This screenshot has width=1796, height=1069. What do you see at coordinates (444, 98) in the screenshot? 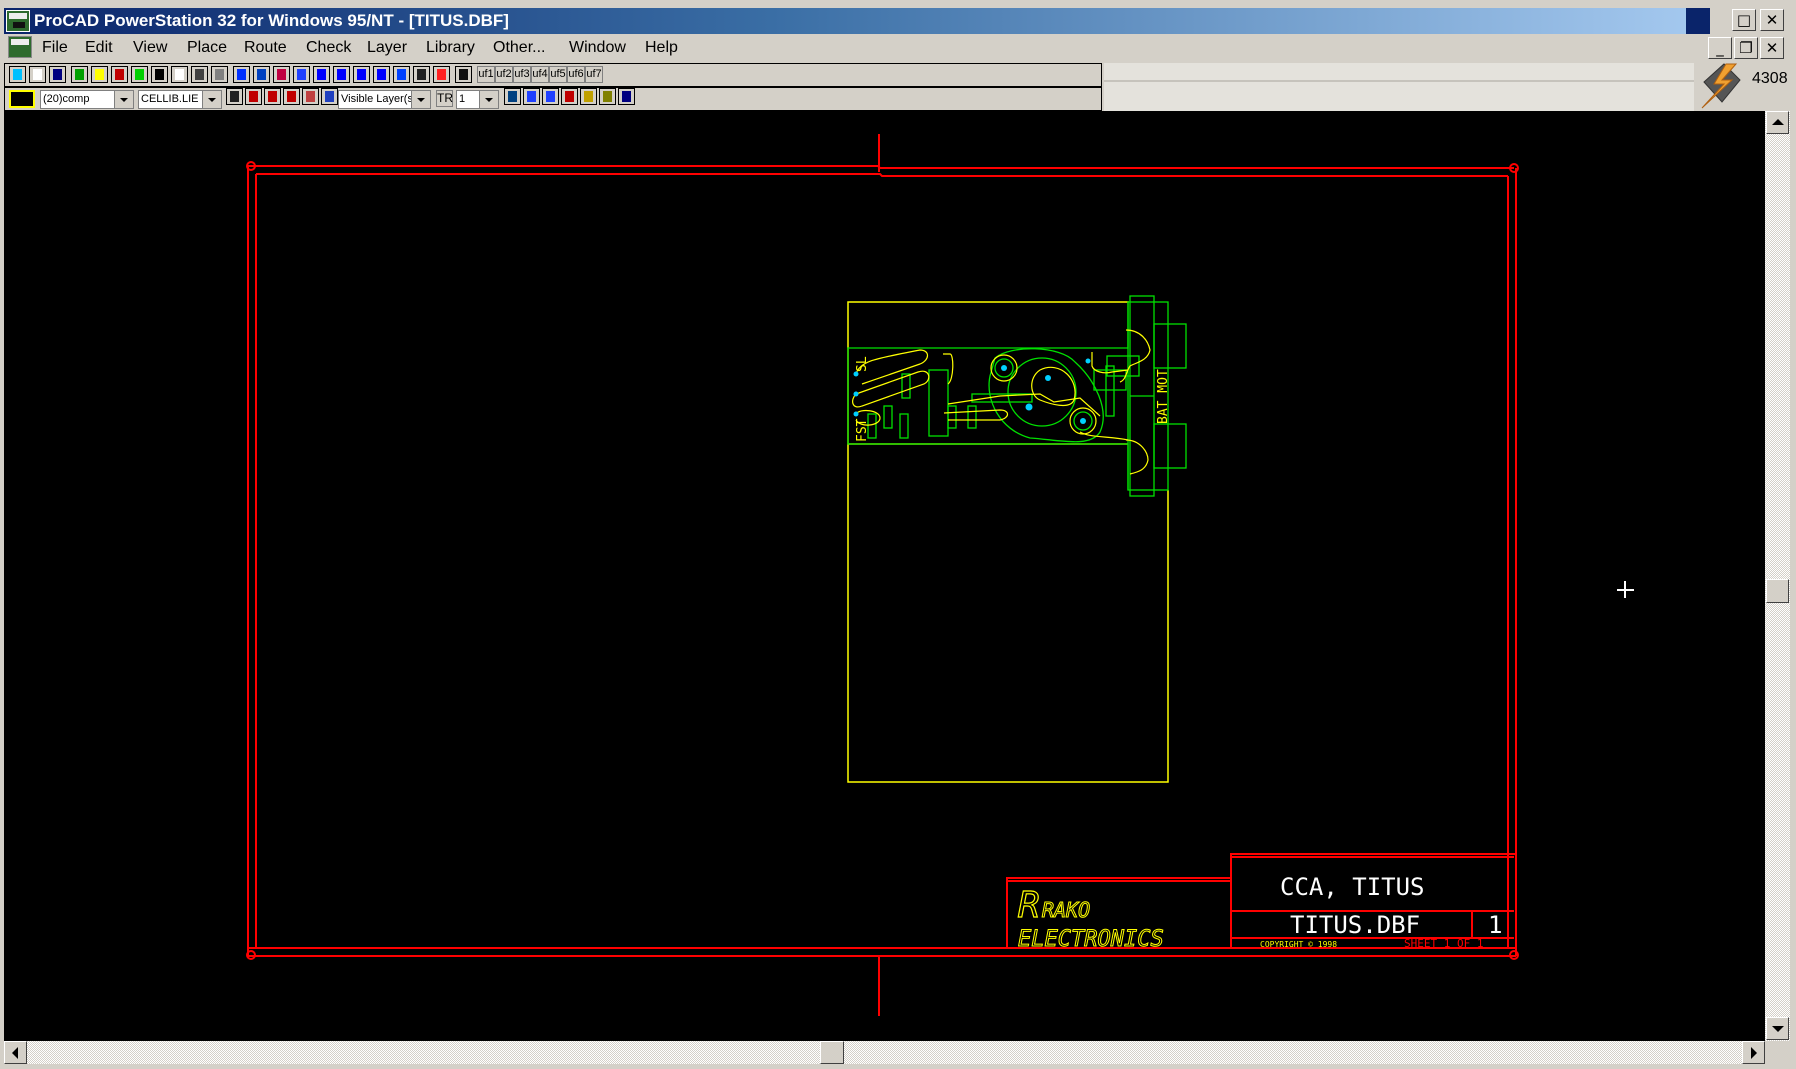
I see `tr-button: TR` at bounding box center [444, 98].